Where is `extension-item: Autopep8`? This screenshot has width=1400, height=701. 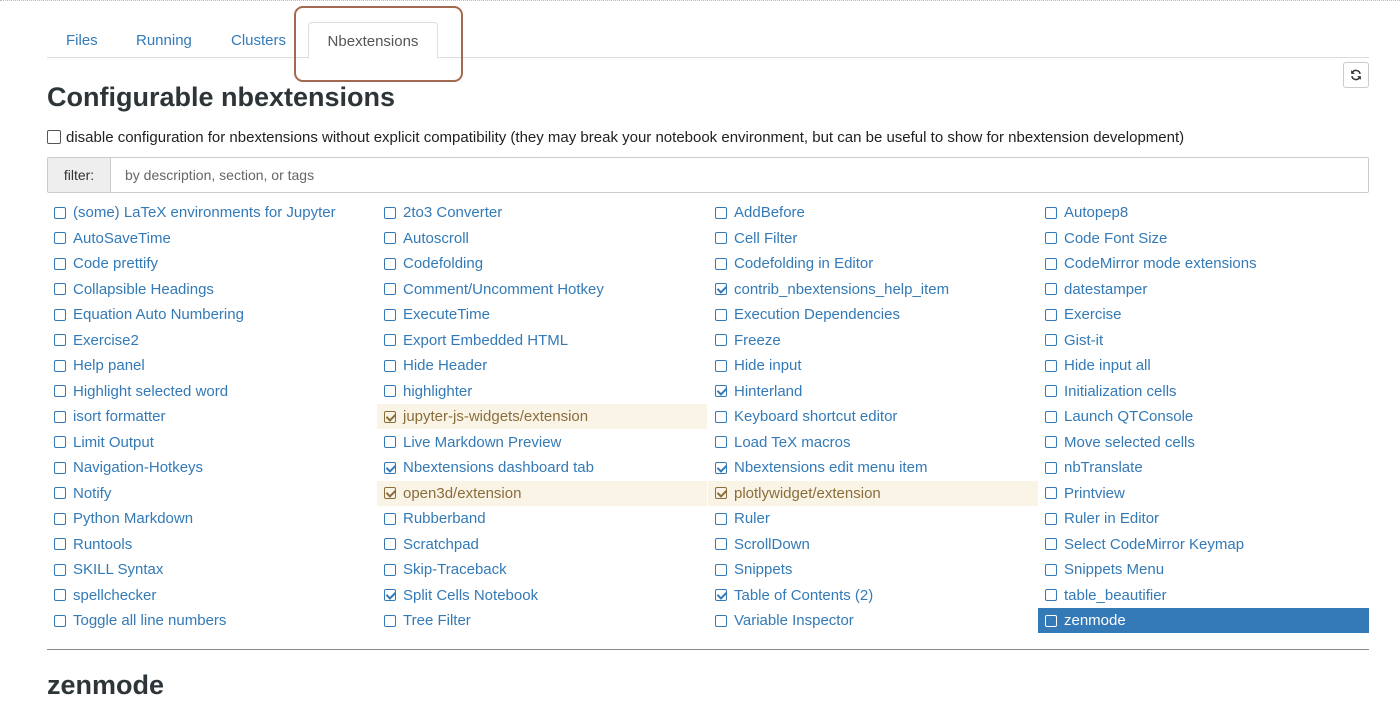 extension-item: Autopep8 is located at coordinates (1203, 212).